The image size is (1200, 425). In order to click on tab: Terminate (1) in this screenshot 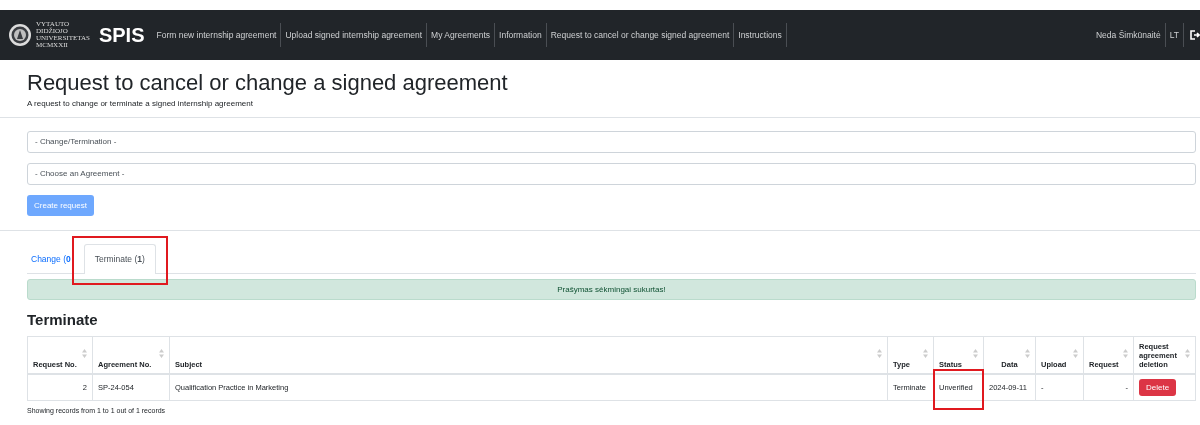, I will do `click(119, 259)`.